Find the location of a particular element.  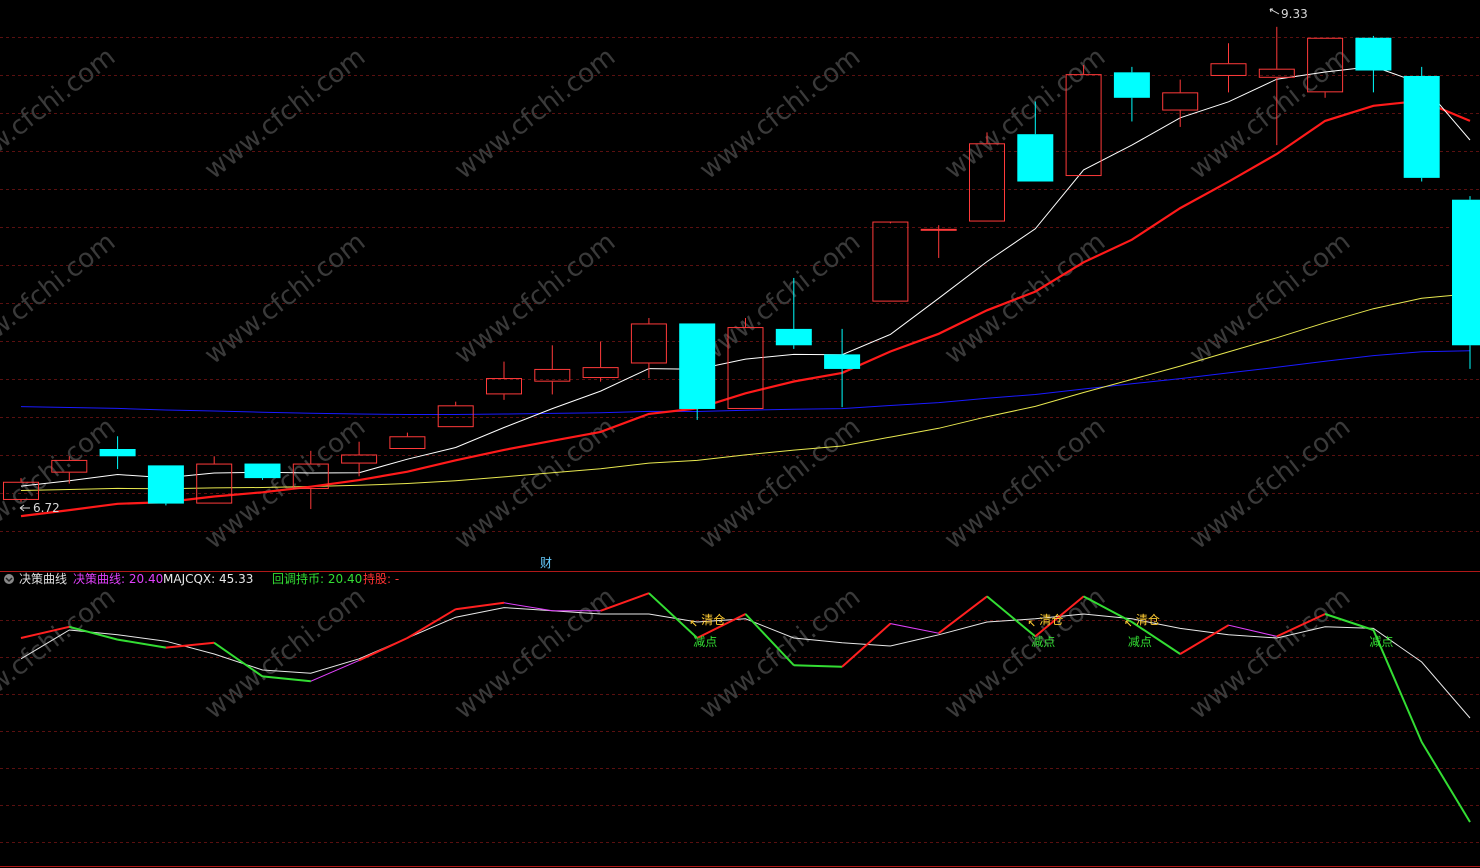

event-marker: 财 is located at coordinates (546, 563).